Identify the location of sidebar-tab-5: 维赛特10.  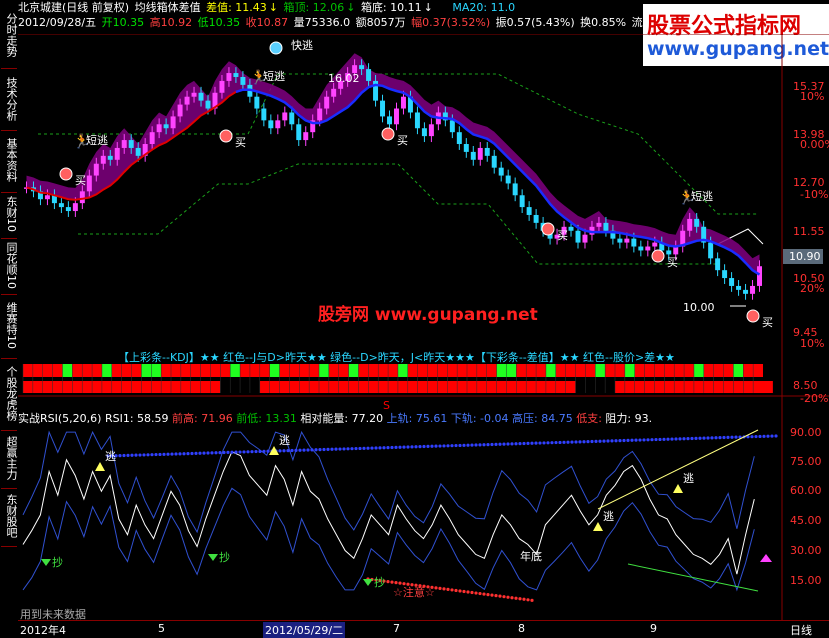
(9, 325).